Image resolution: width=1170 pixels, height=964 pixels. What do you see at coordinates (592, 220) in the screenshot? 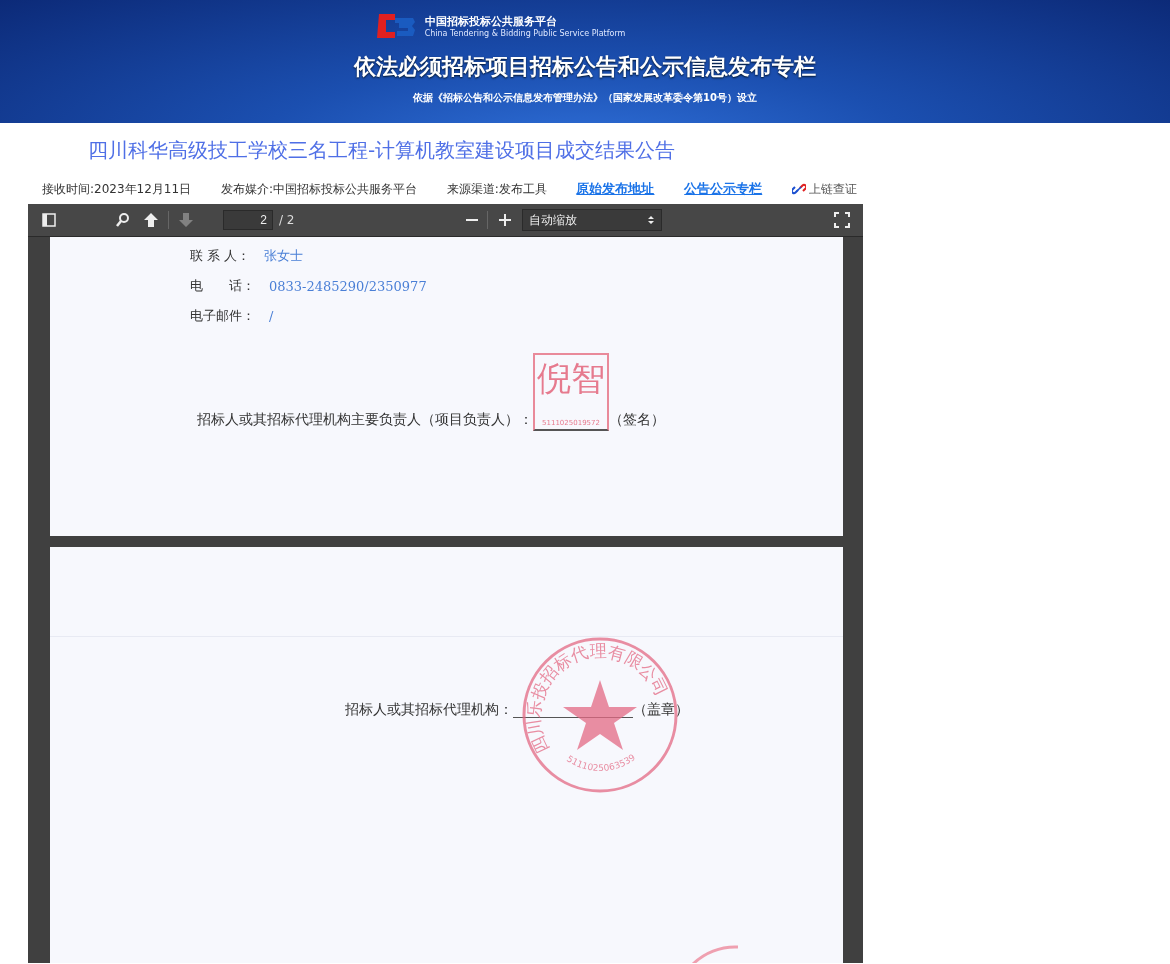
I see `zoom-select: 自动缩放` at bounding box center [592, 220].